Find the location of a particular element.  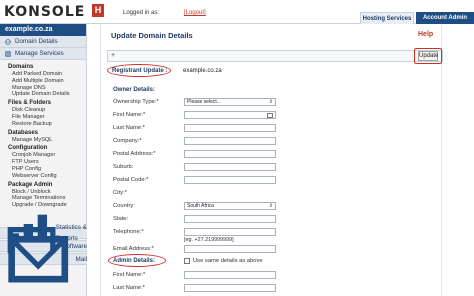

suburb-input is located at coordinates (230, 167).